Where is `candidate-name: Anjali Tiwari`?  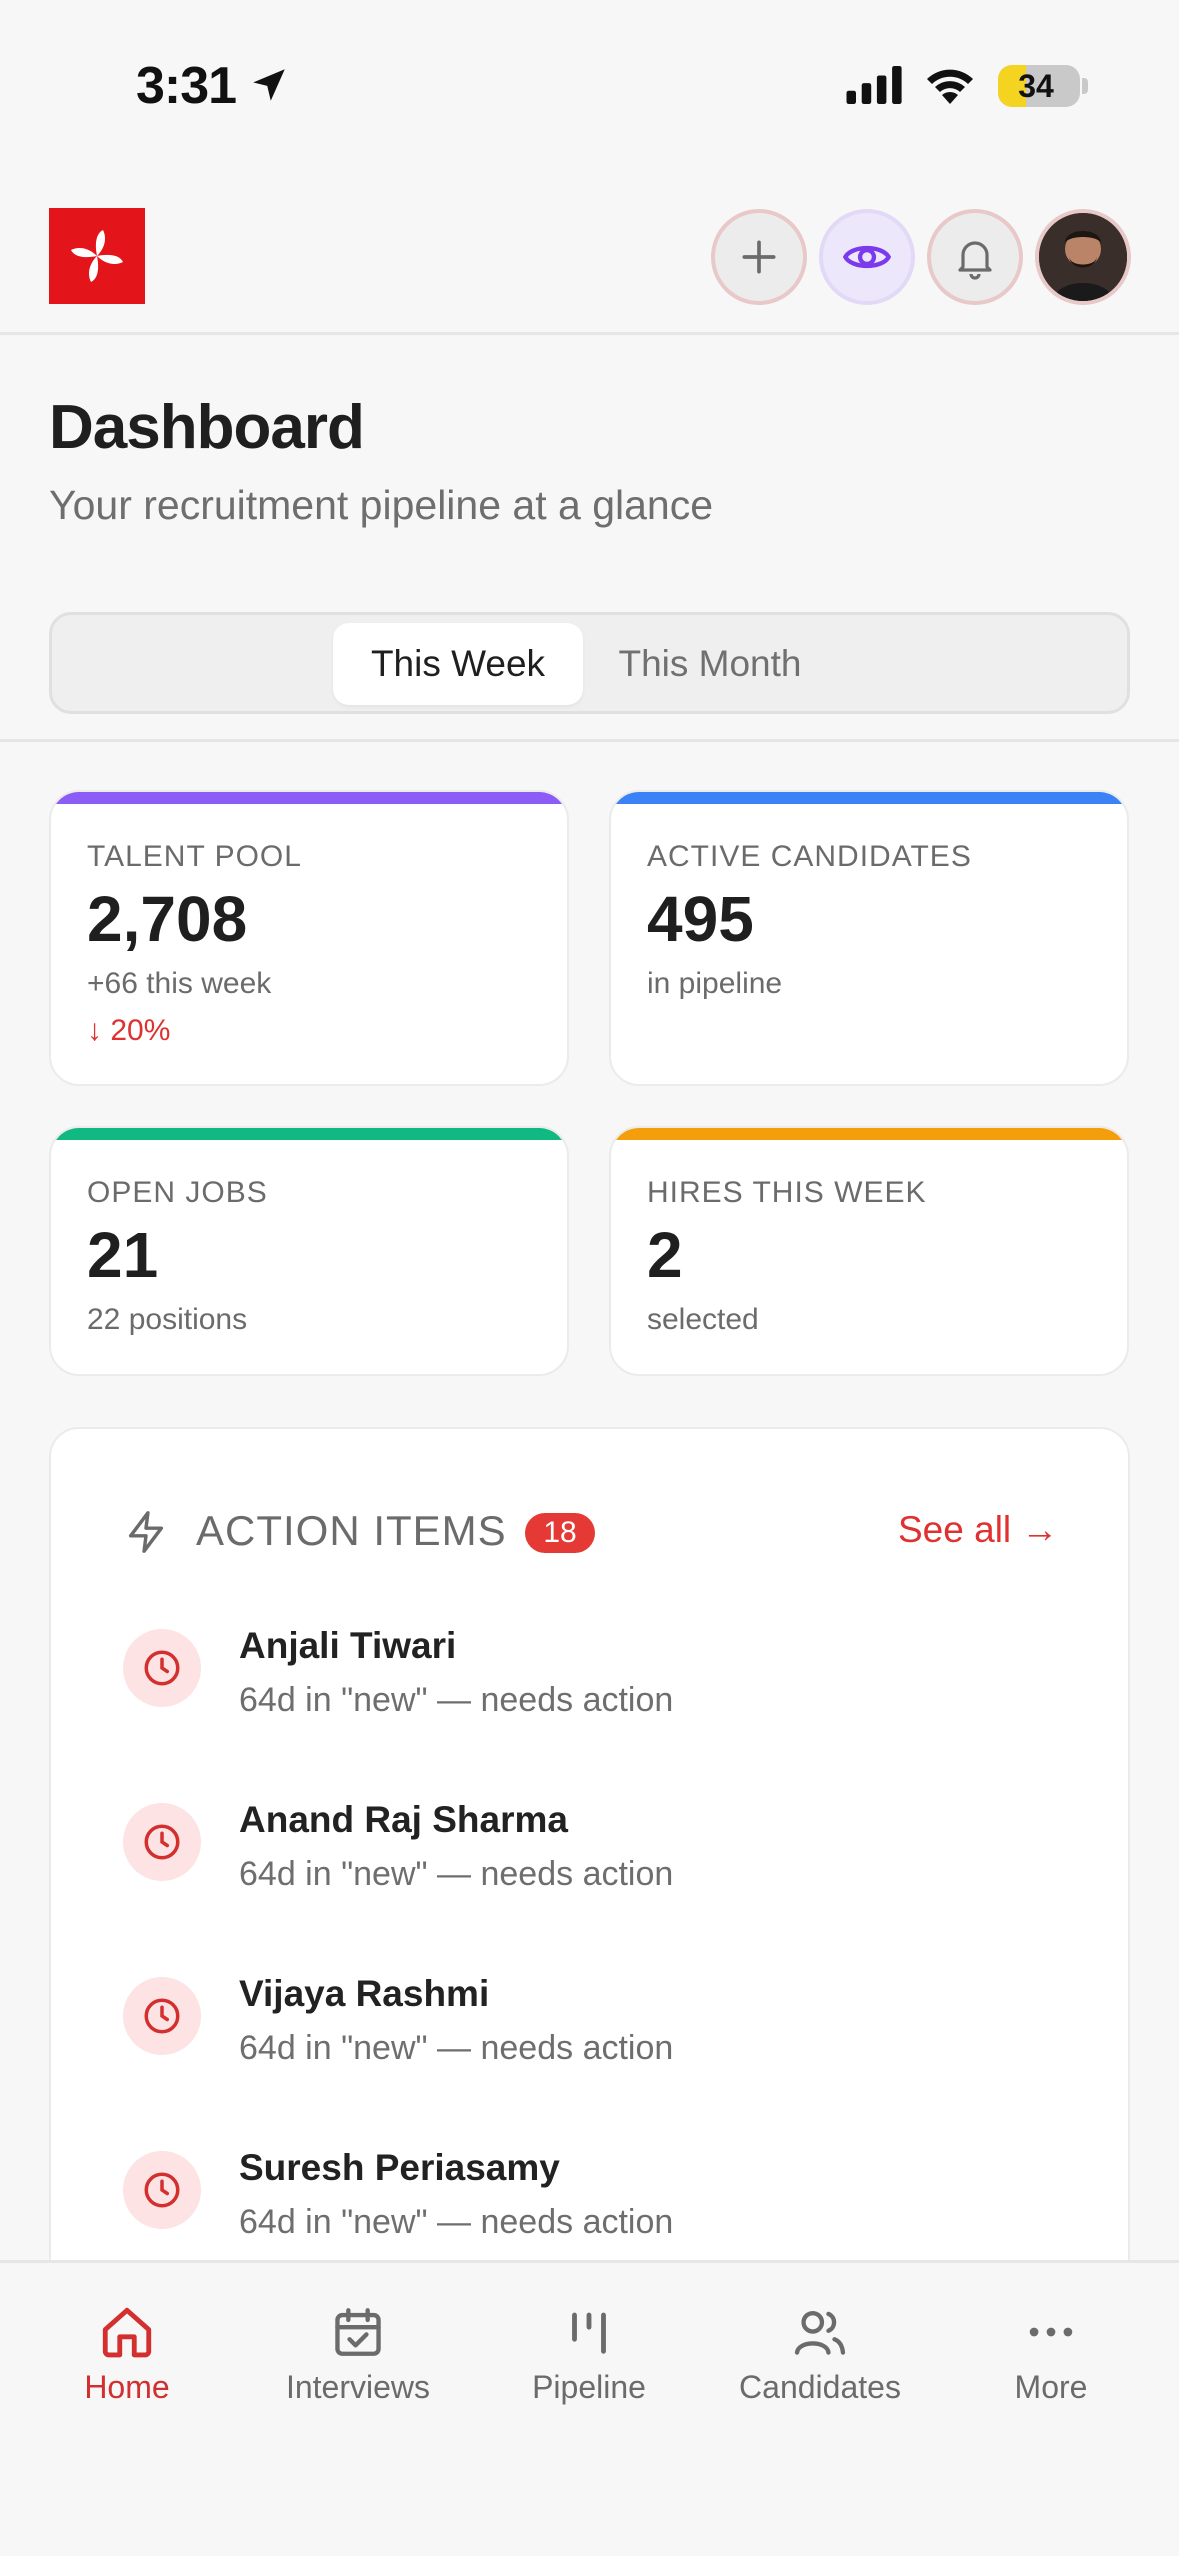
candidate-name: Anjali Tiwari is located at coordinates (348, 1645).